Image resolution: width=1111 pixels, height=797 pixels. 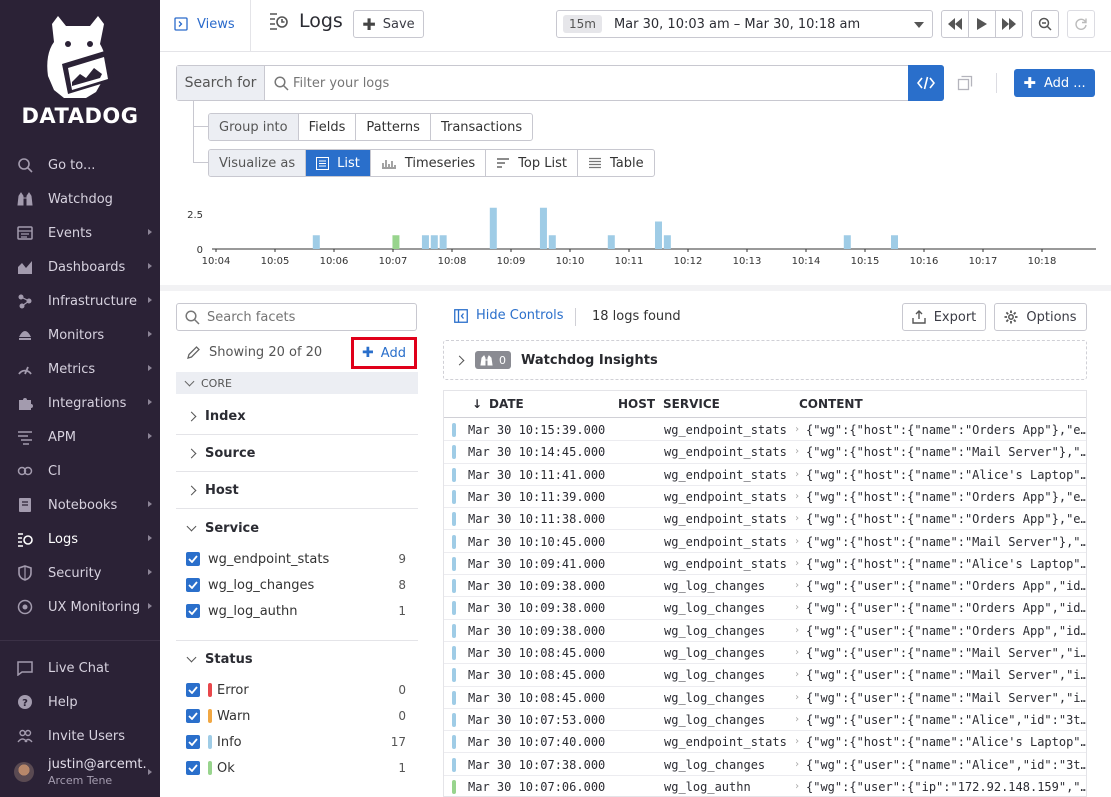 I want to click on visualize-option-top-list: Top List, so click(x=532, y=163).